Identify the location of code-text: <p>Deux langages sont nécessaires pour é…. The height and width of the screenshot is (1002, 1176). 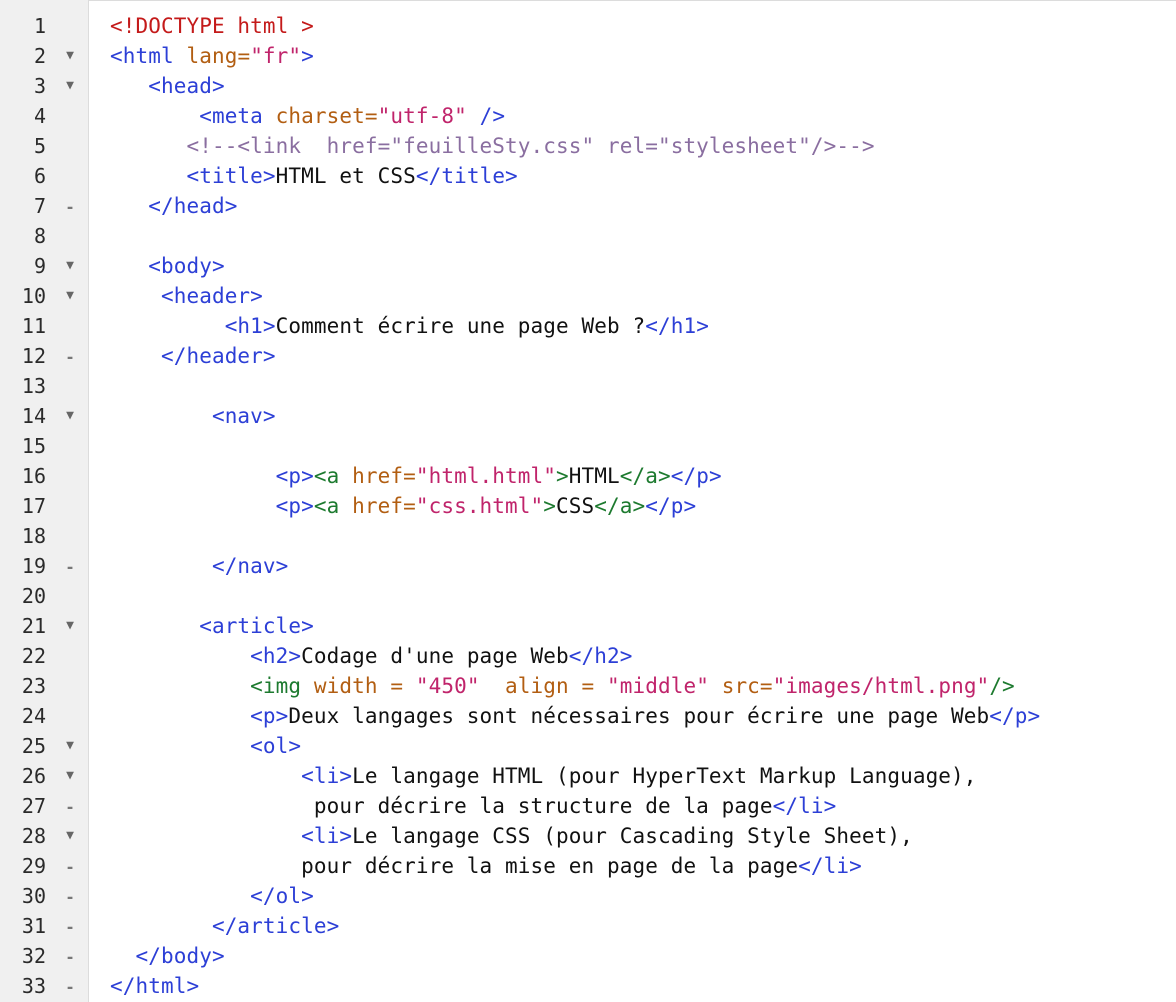
(575, 716).